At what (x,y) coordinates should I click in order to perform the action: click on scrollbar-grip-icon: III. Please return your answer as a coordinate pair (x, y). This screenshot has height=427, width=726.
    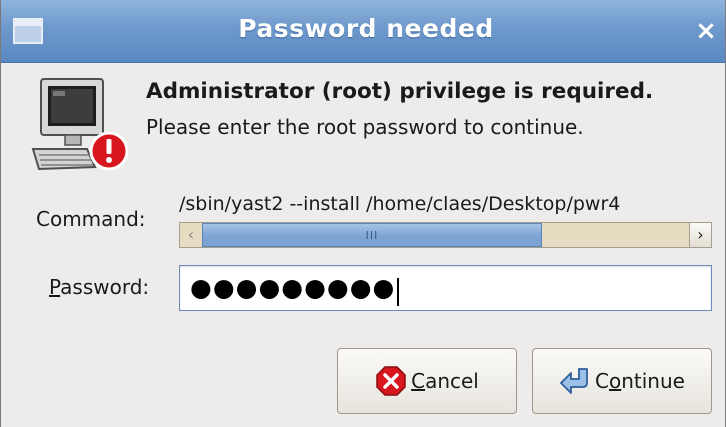
    Looking at the image, I should click on (372, 235).